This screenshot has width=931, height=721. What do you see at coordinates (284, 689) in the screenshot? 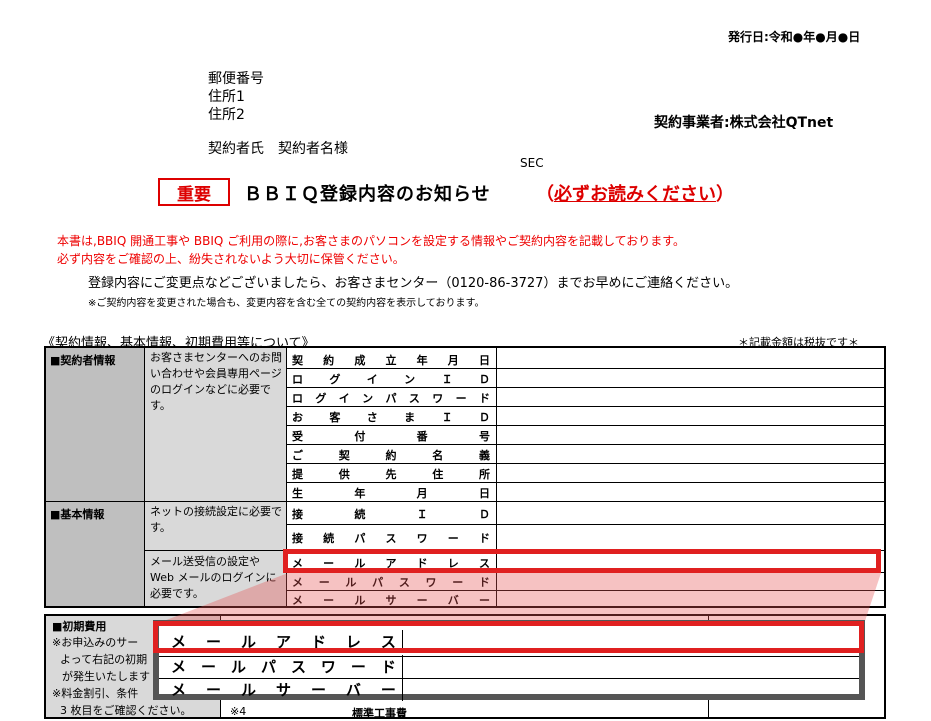
I see `zoom-field-mail-server: メールサーバー` at bounding box center [284, 689].